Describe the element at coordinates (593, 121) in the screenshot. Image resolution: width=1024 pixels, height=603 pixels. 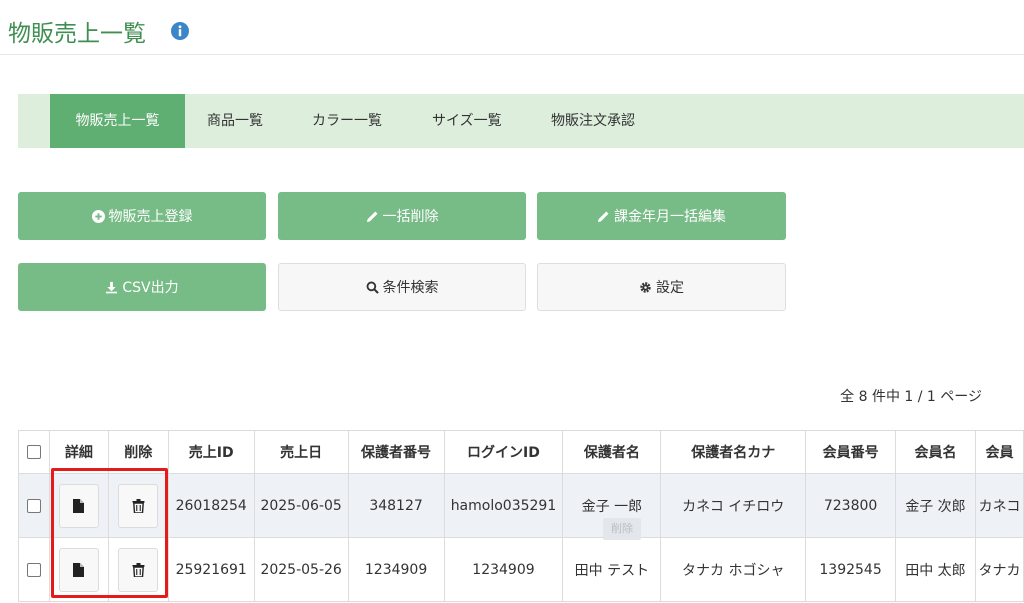
I see `tab-order-approval: 物販注文承認` at that location.